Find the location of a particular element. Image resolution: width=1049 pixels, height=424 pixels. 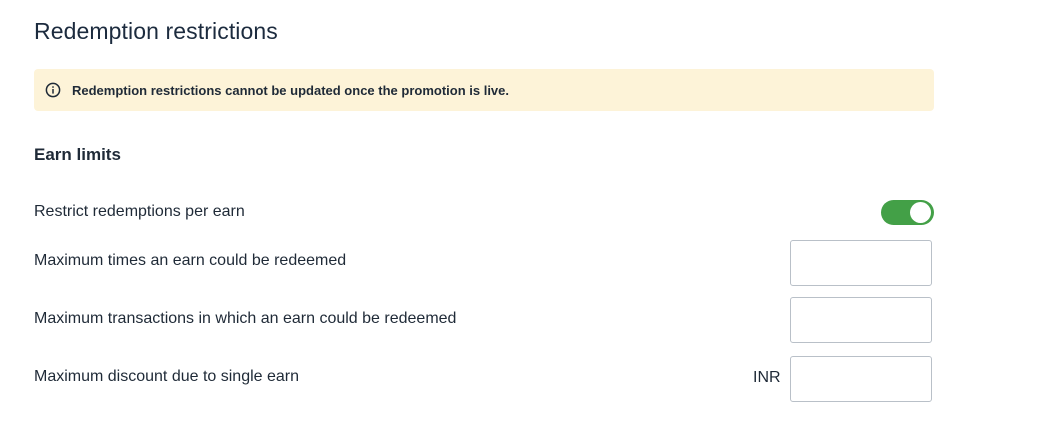

info-icon is located at coordinates (53, 90).